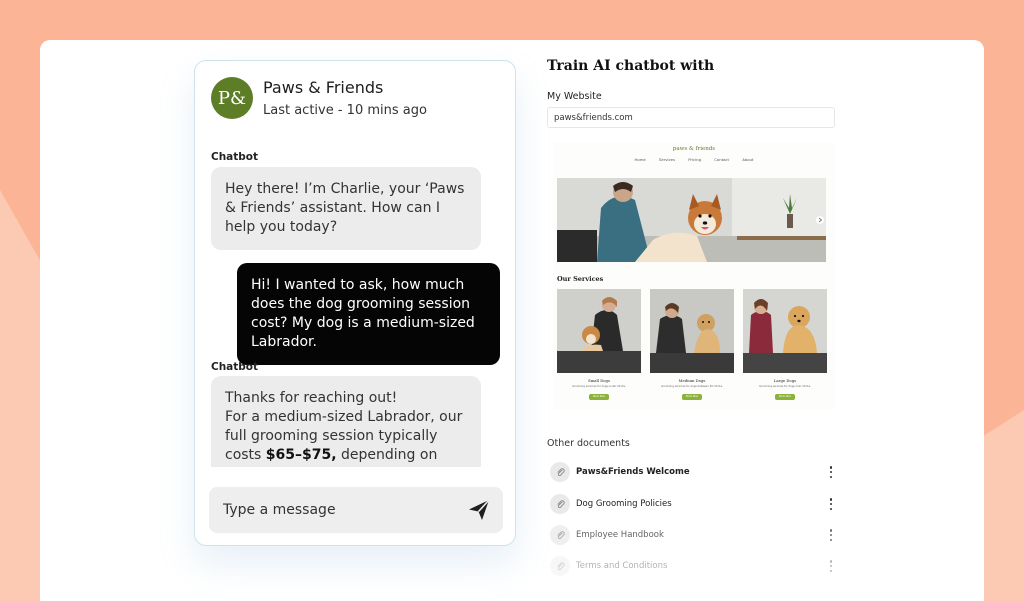 Image resolution: width=1024 pixels, height=601 pixels. What do you see at coordinates (692, 331) in the screenshot?
I see `service-image-medium` at bounding box center [692, 331].